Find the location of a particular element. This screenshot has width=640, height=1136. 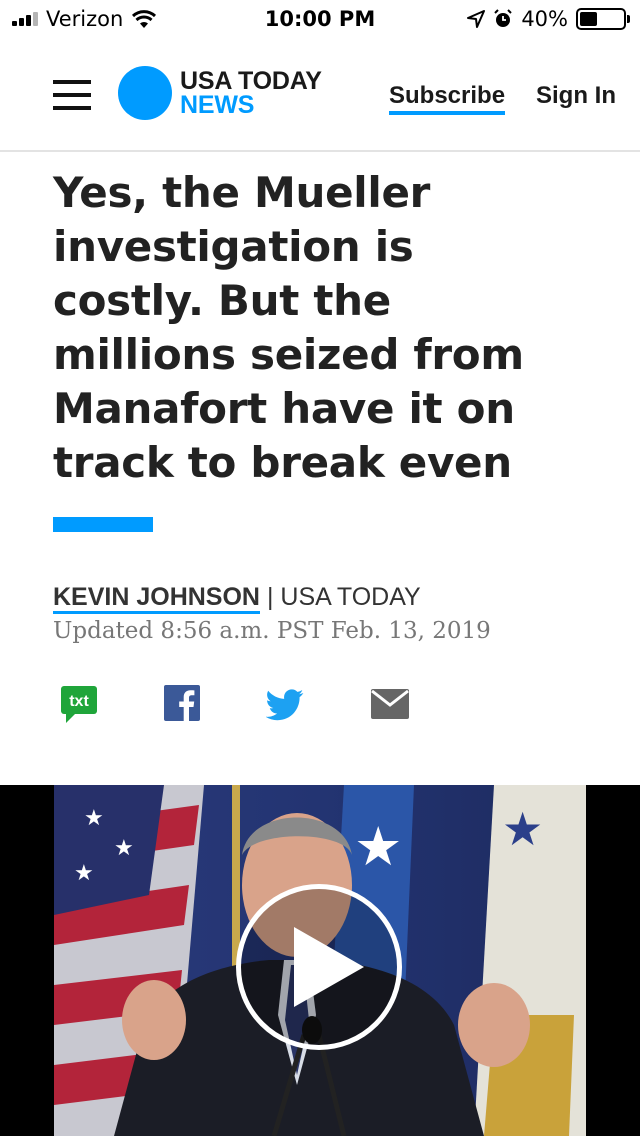

byline: KEVIN JOHNSON | USA TODAY is located at coordinates (237, 598).